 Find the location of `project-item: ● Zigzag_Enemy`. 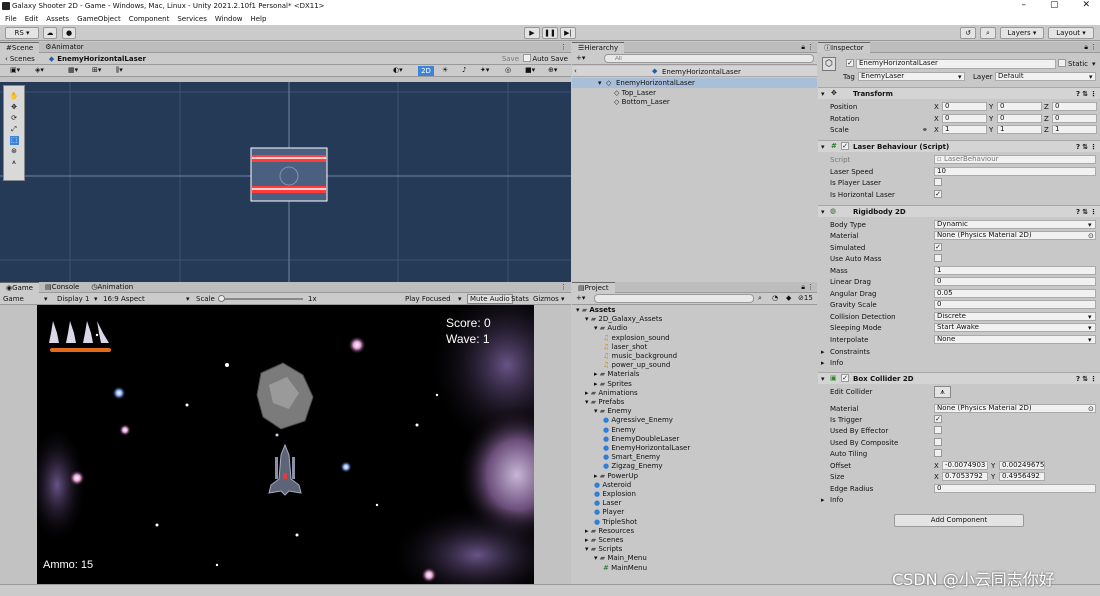

project-item: ● Zigzag_Enemy is located at coordinates (633, 466).